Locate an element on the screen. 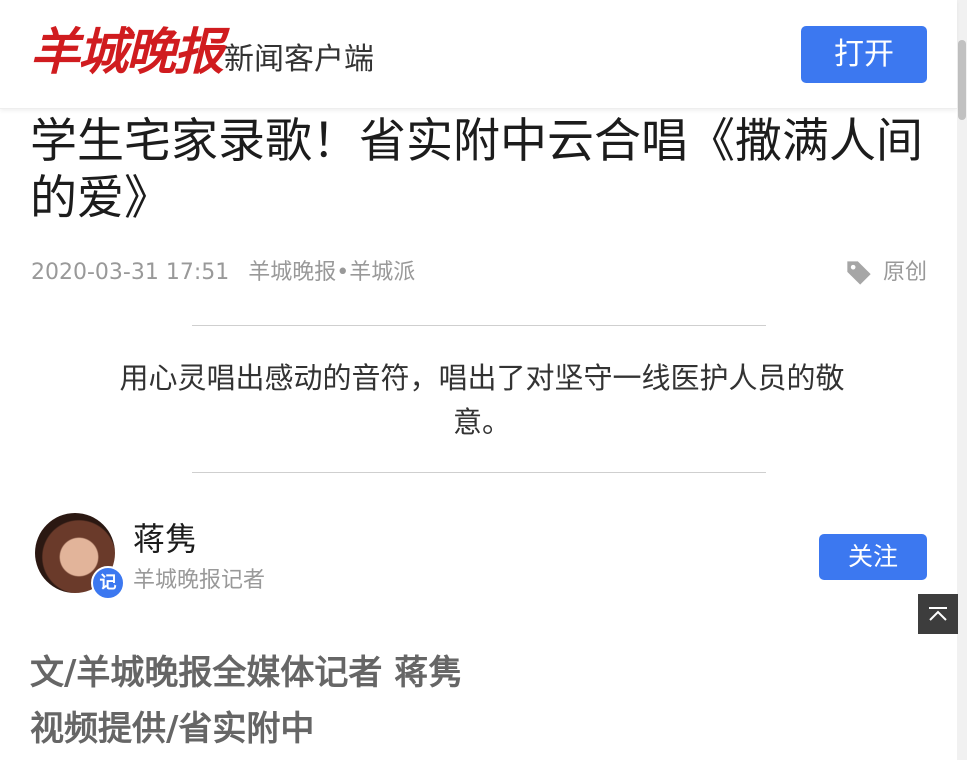 Image resolution: width=967 pixels, height=760 pixels. back-to-top-button is located at coordinates (938, 614).